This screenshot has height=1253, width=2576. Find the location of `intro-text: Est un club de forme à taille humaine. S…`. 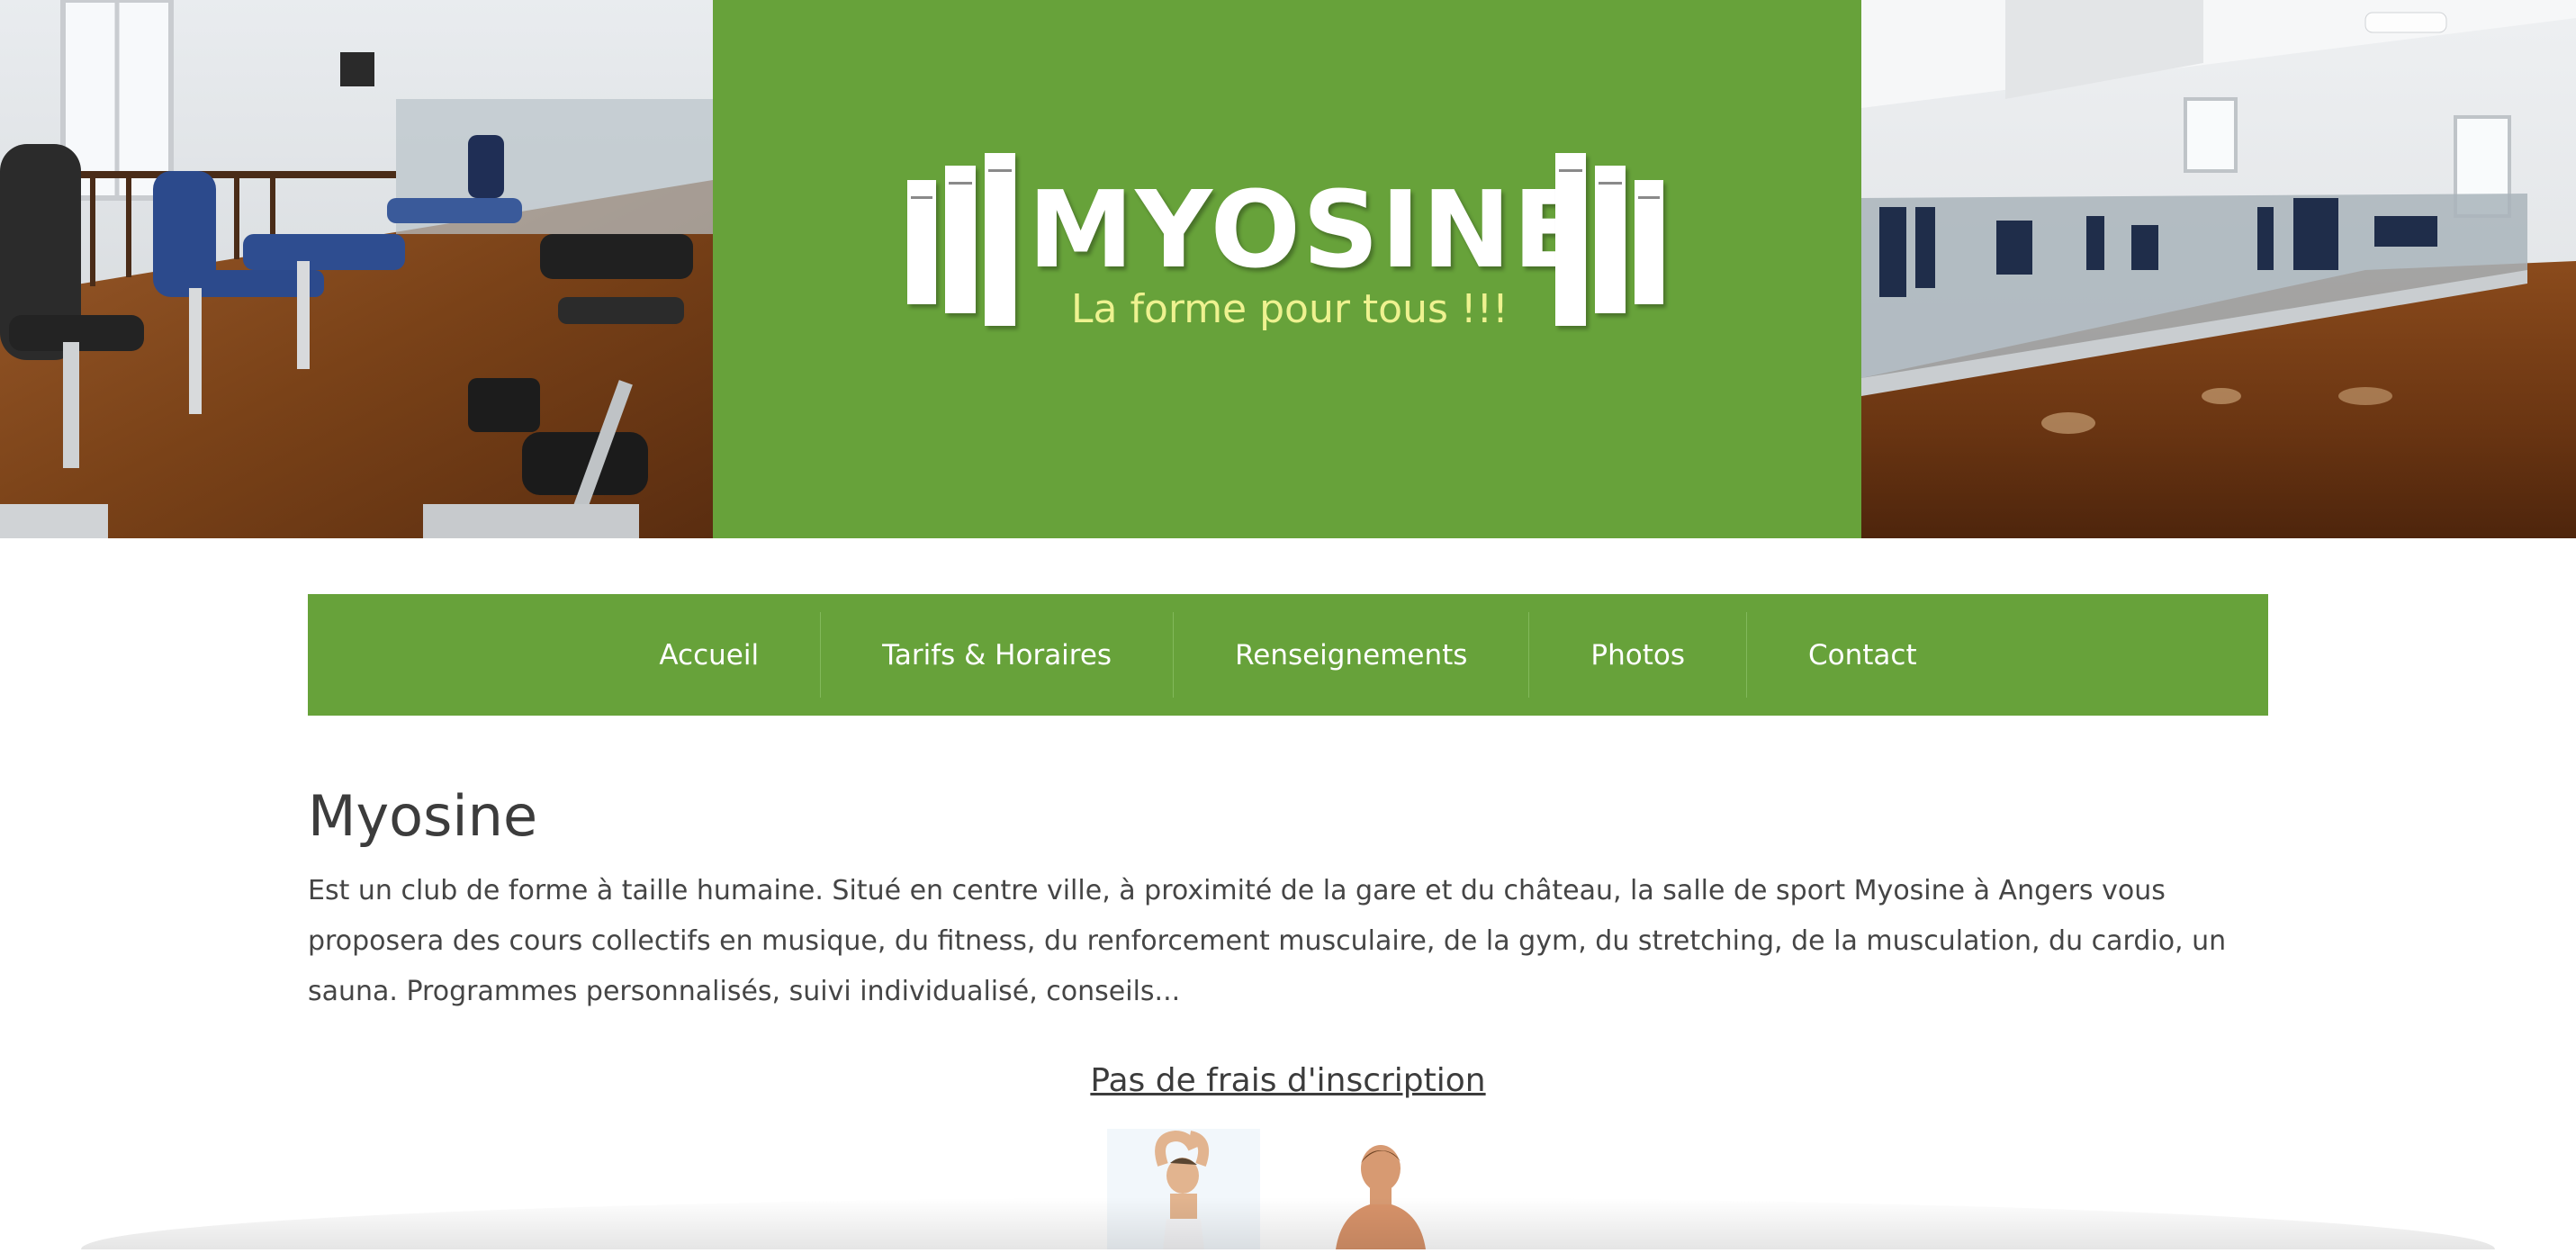

intro-text: Est un club de forme à taille humaine. S… is located at coordinates (1267, 941).